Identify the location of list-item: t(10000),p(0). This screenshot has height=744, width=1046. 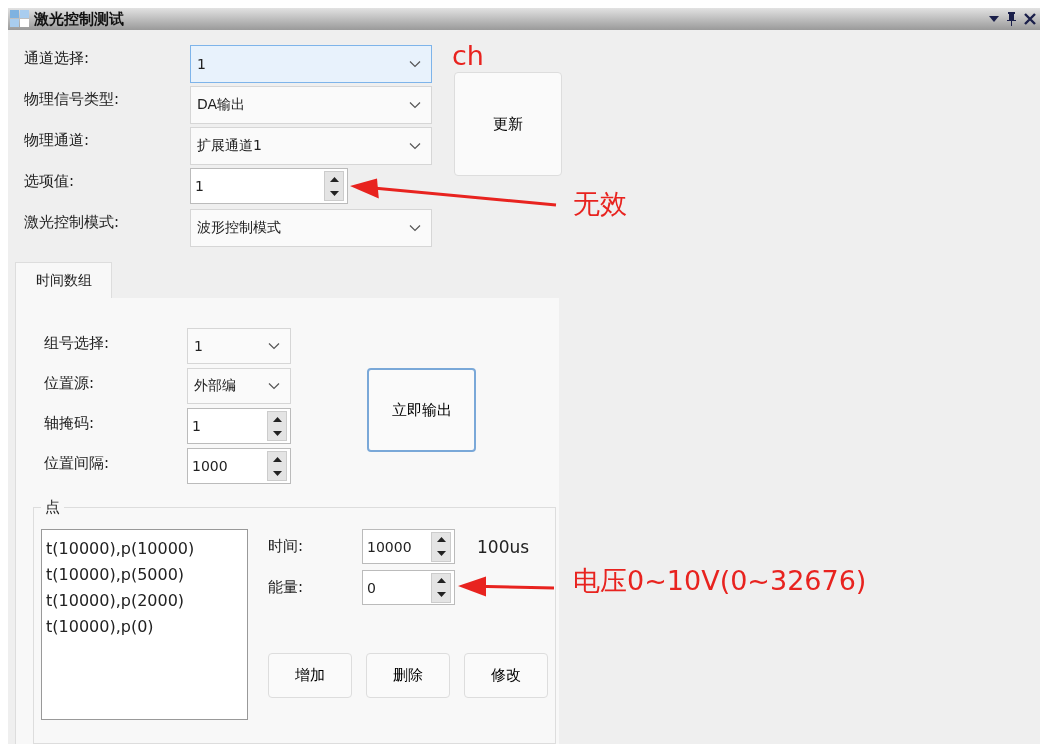
(100, 627).